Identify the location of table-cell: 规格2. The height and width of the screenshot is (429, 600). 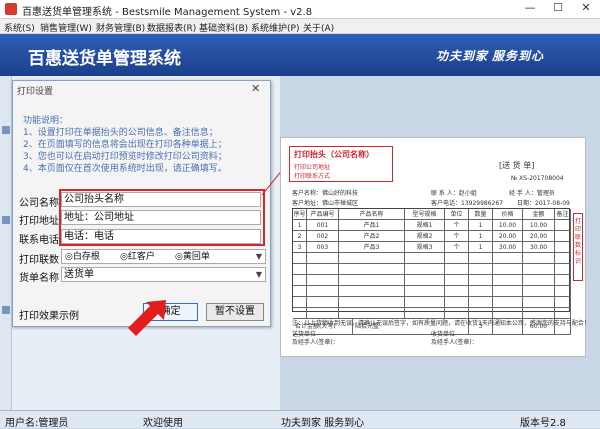
(425, 236).